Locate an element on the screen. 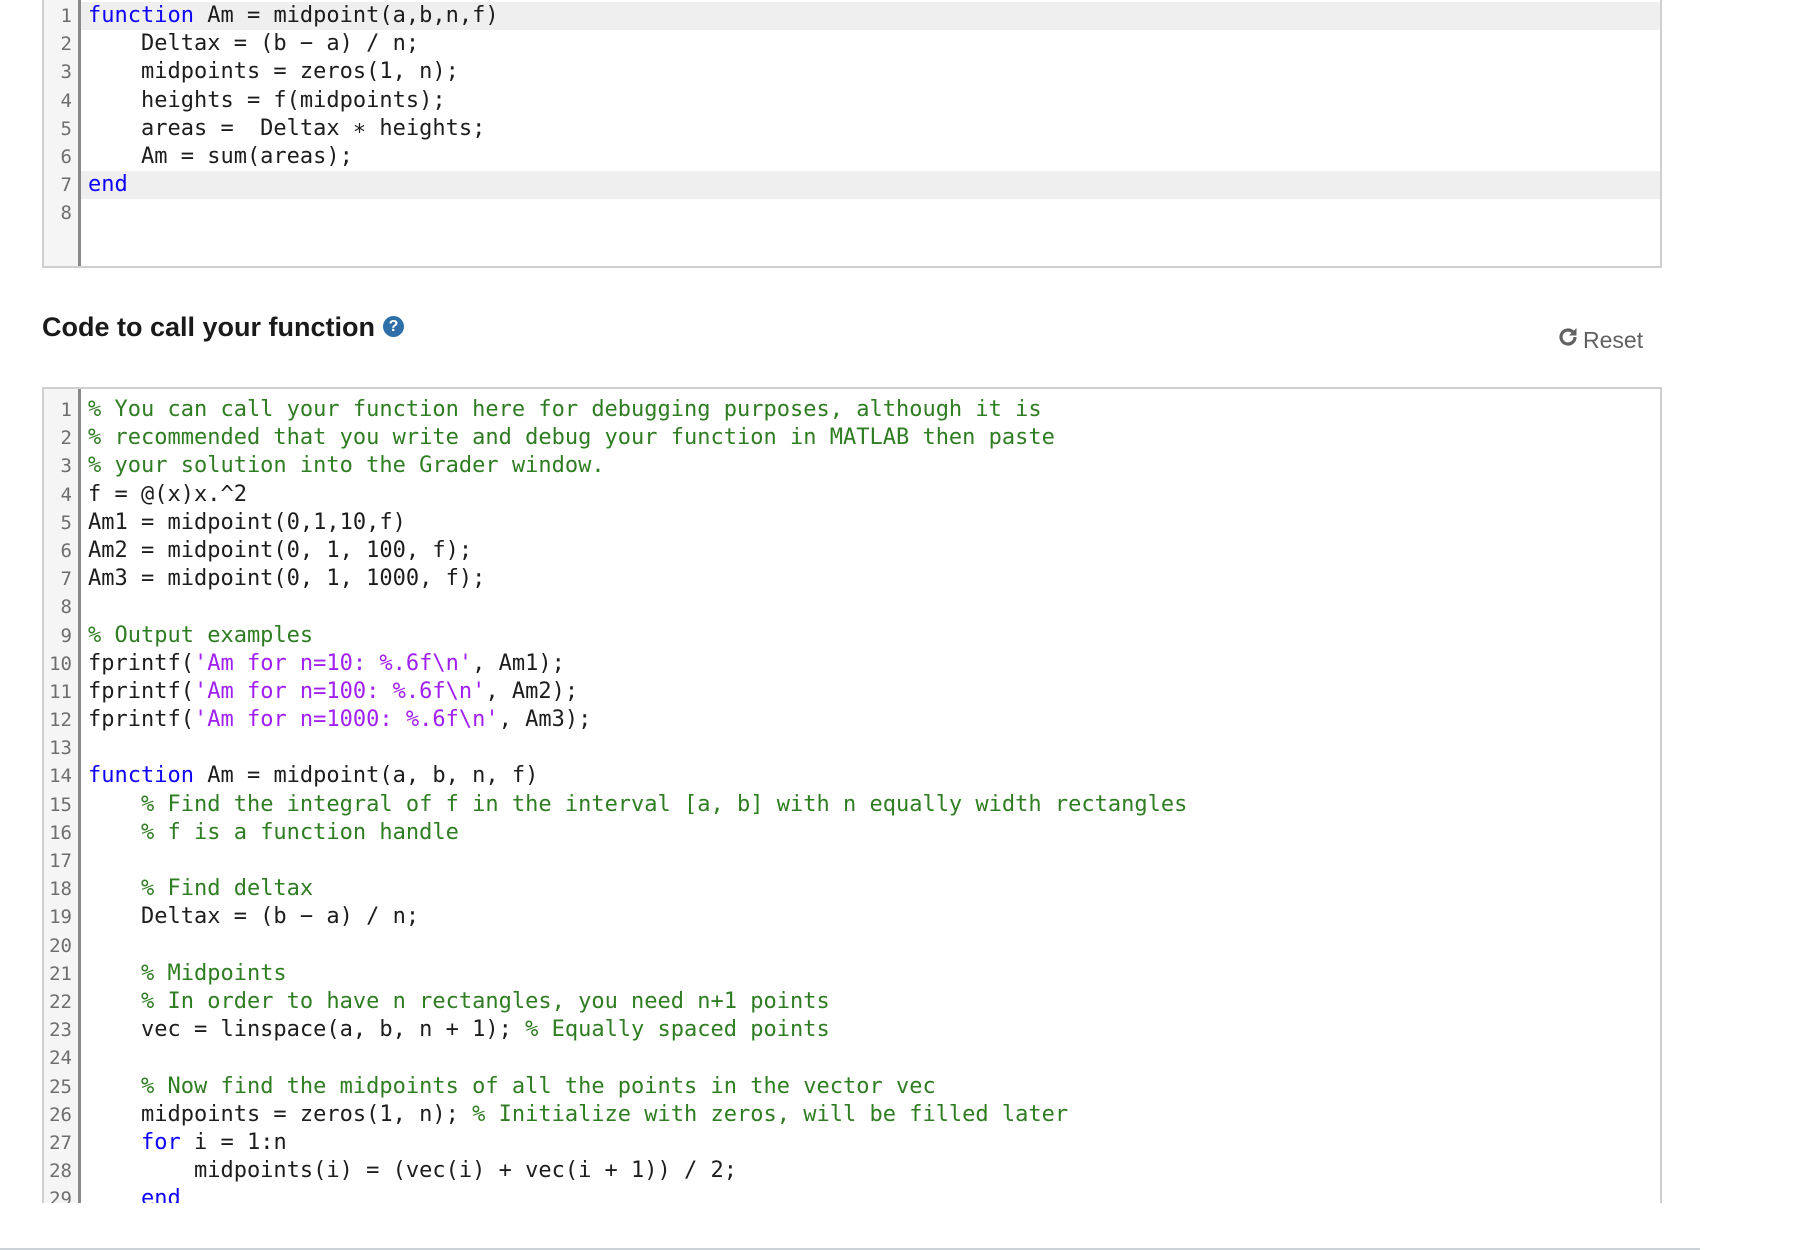 The height and width of the screenshot is (1250, 1802). code-line: 6 Am = sum(areas); is located at coordinates (852, 157).